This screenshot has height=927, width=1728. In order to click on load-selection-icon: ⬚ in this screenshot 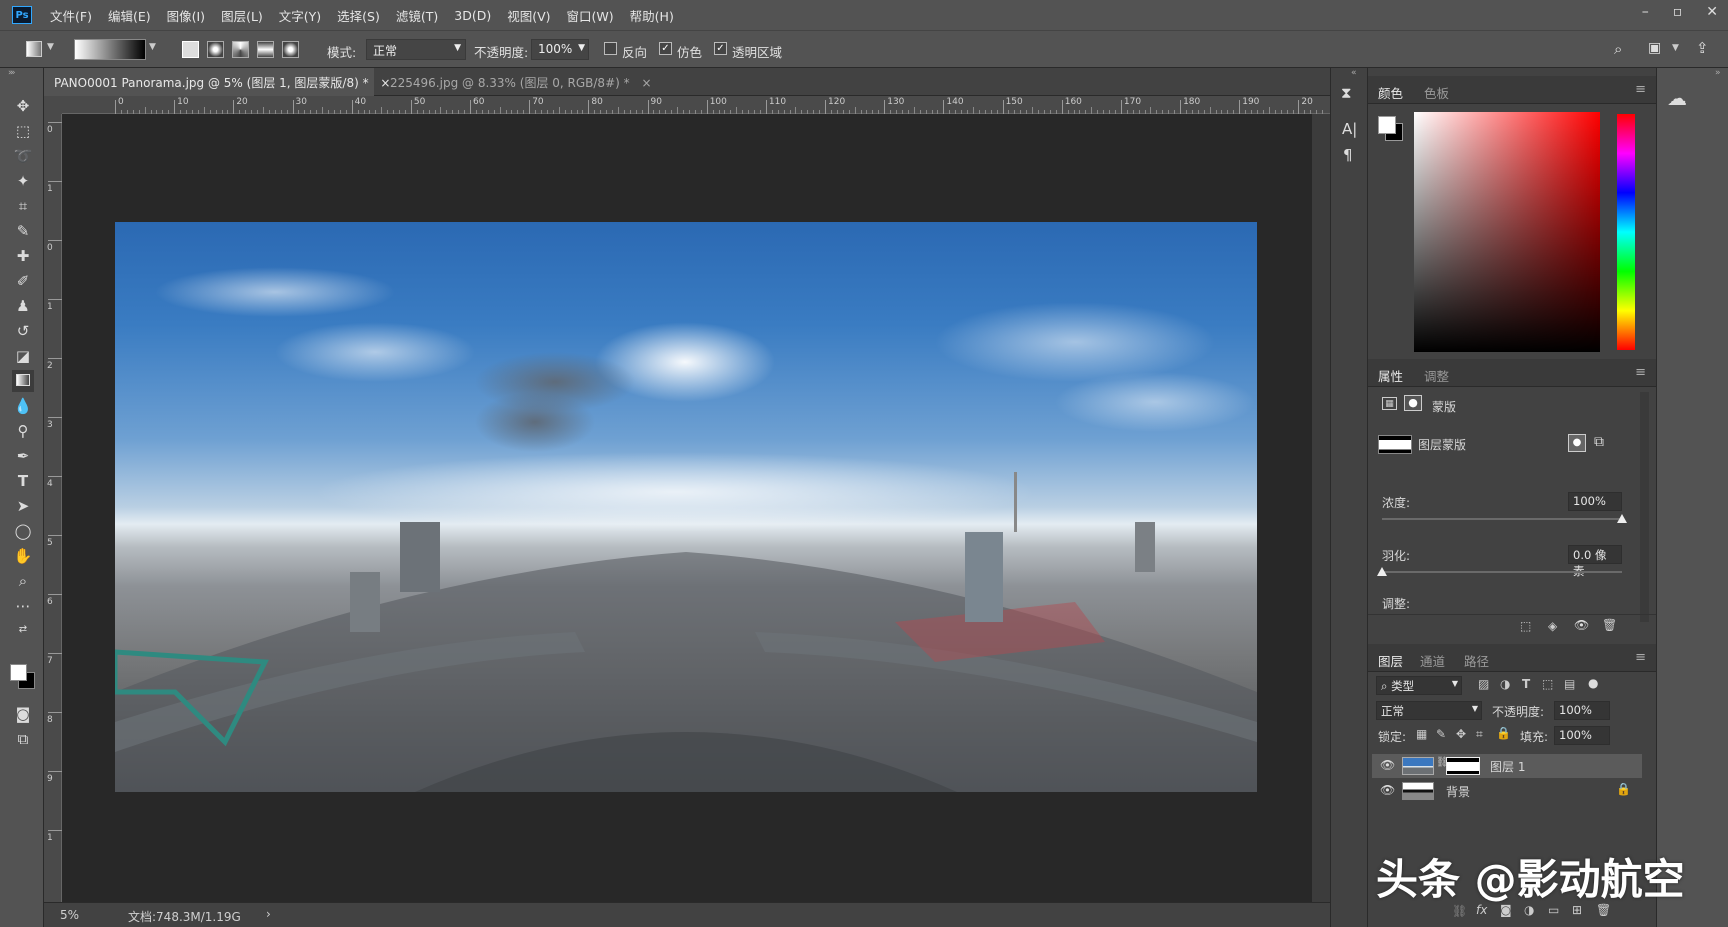, I will do `click(1525, 626)`.